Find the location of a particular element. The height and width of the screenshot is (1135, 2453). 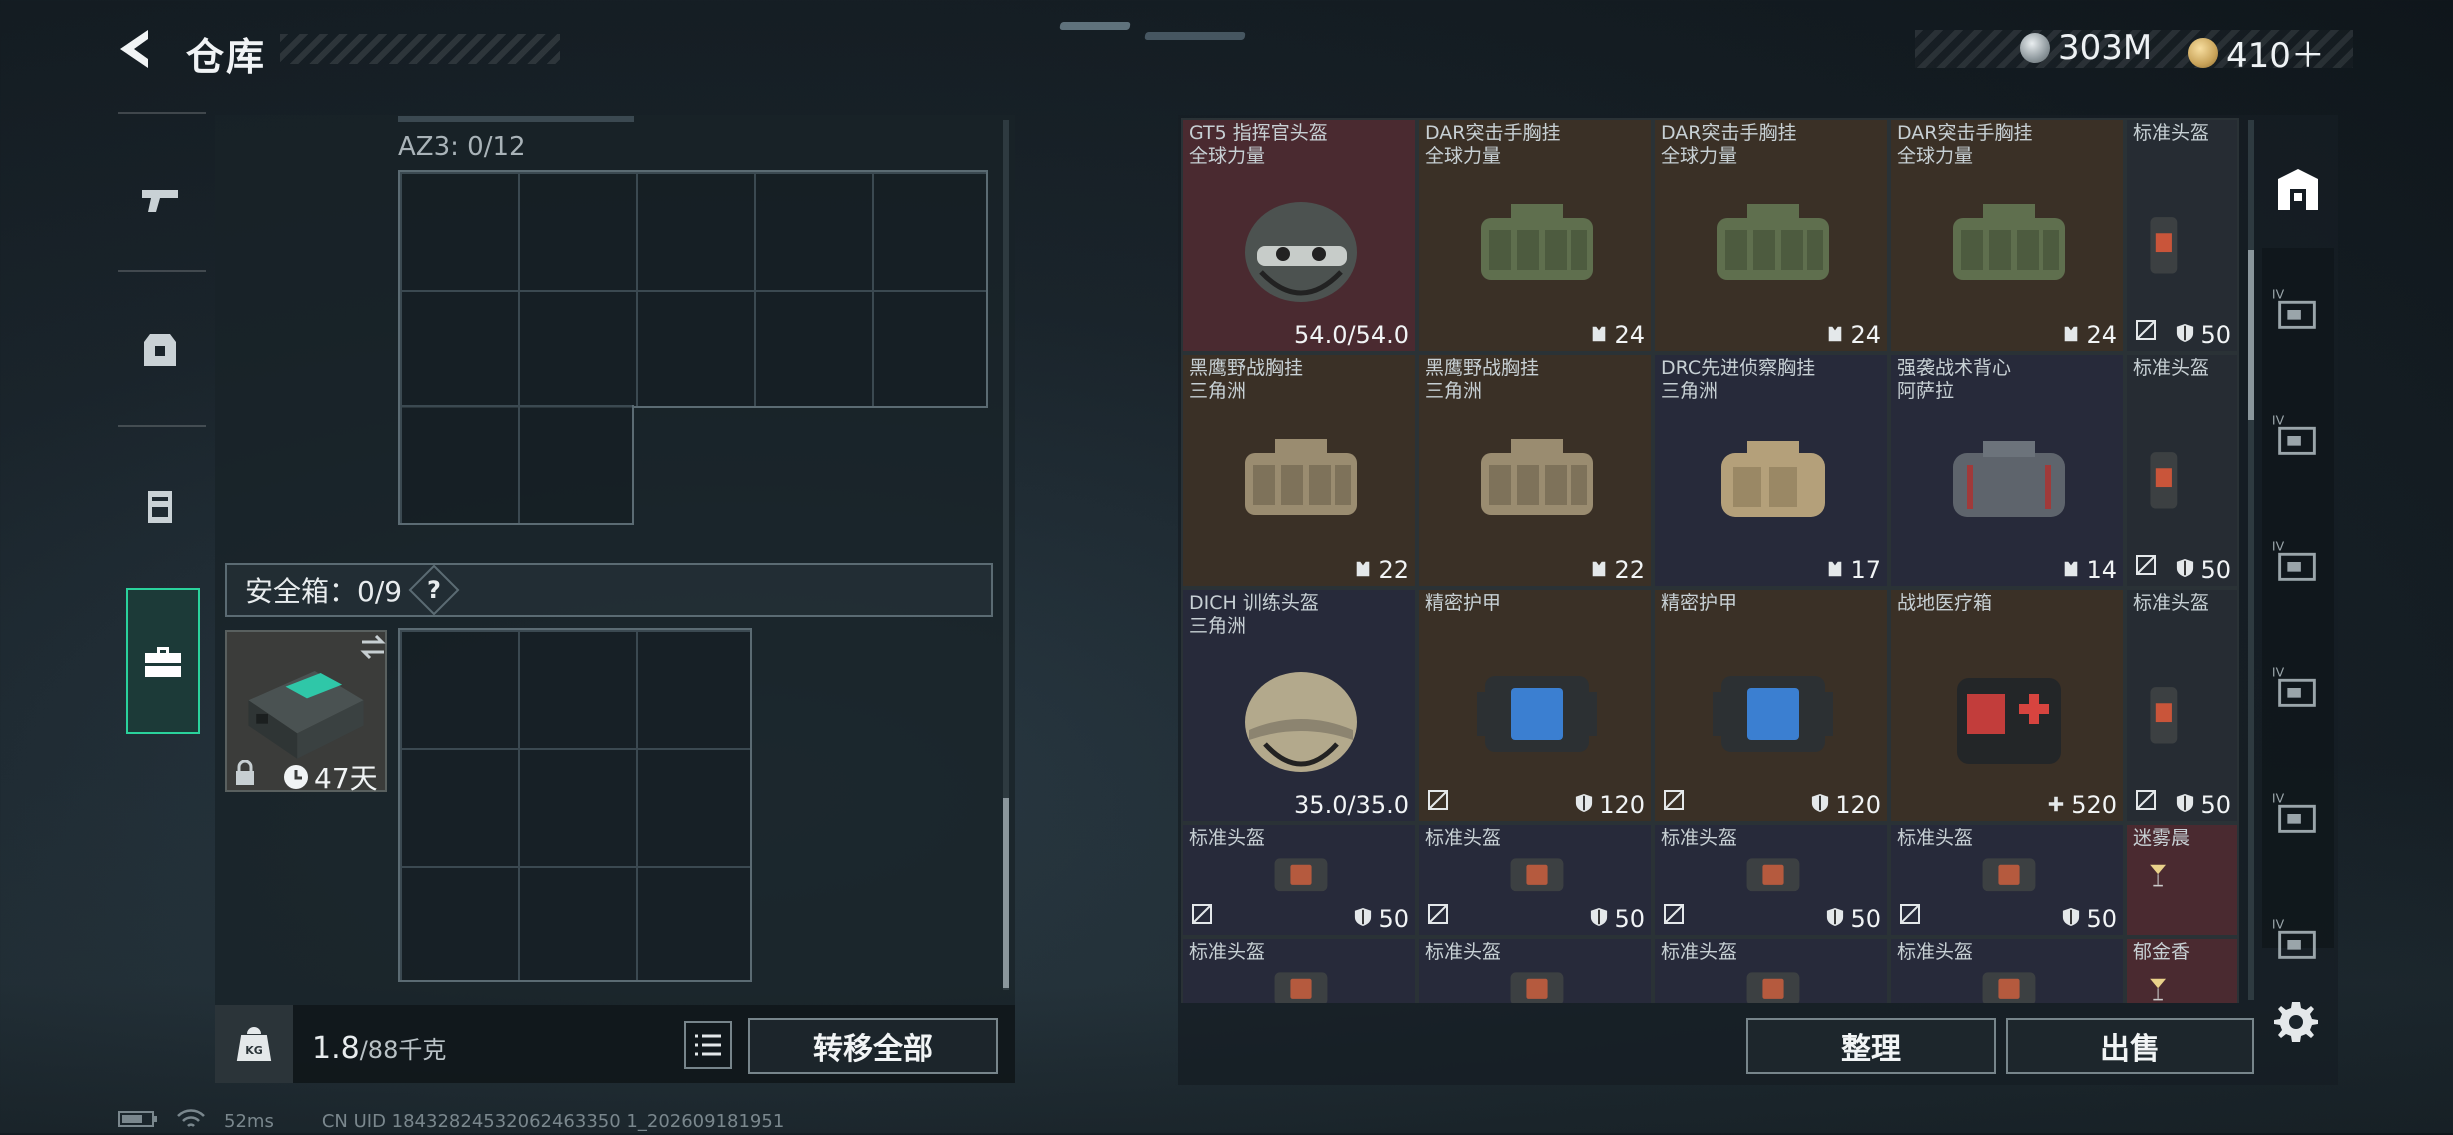

item-value-text: 50 is located at coordinates (1865, 919).